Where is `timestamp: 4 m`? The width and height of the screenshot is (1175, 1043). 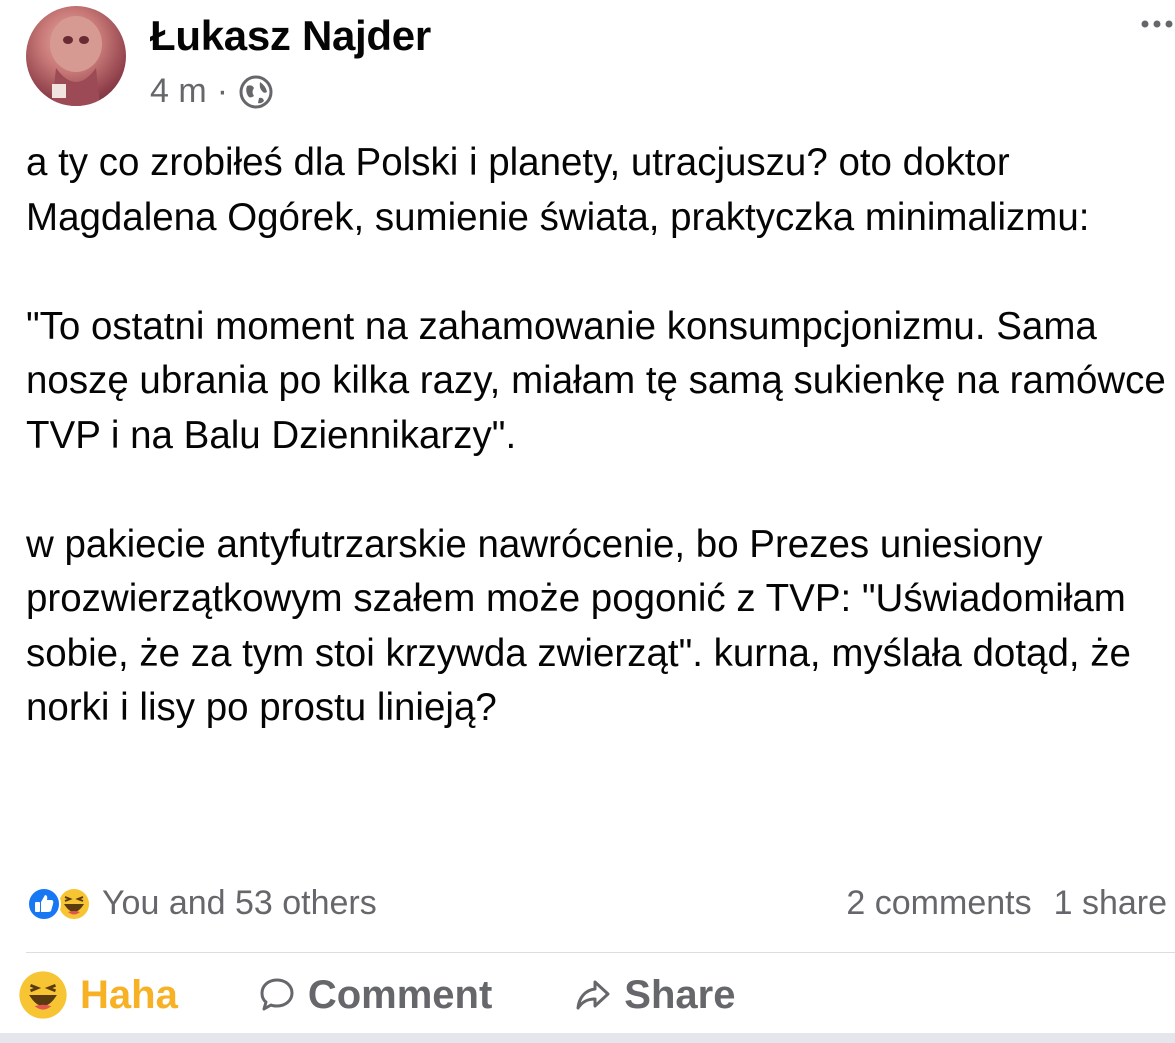
timestamp: 4 m is located at coordinates (178, 91).